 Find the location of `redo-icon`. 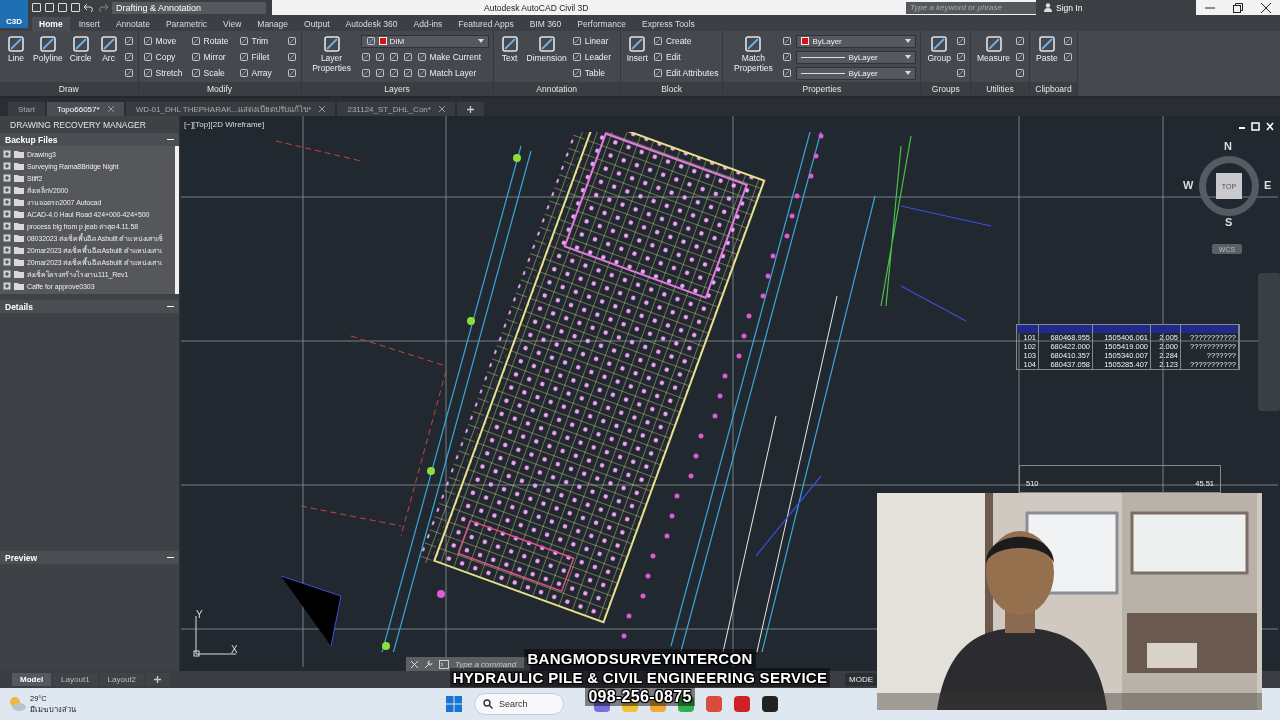

redo-icon is located at coordinates (103, 7).